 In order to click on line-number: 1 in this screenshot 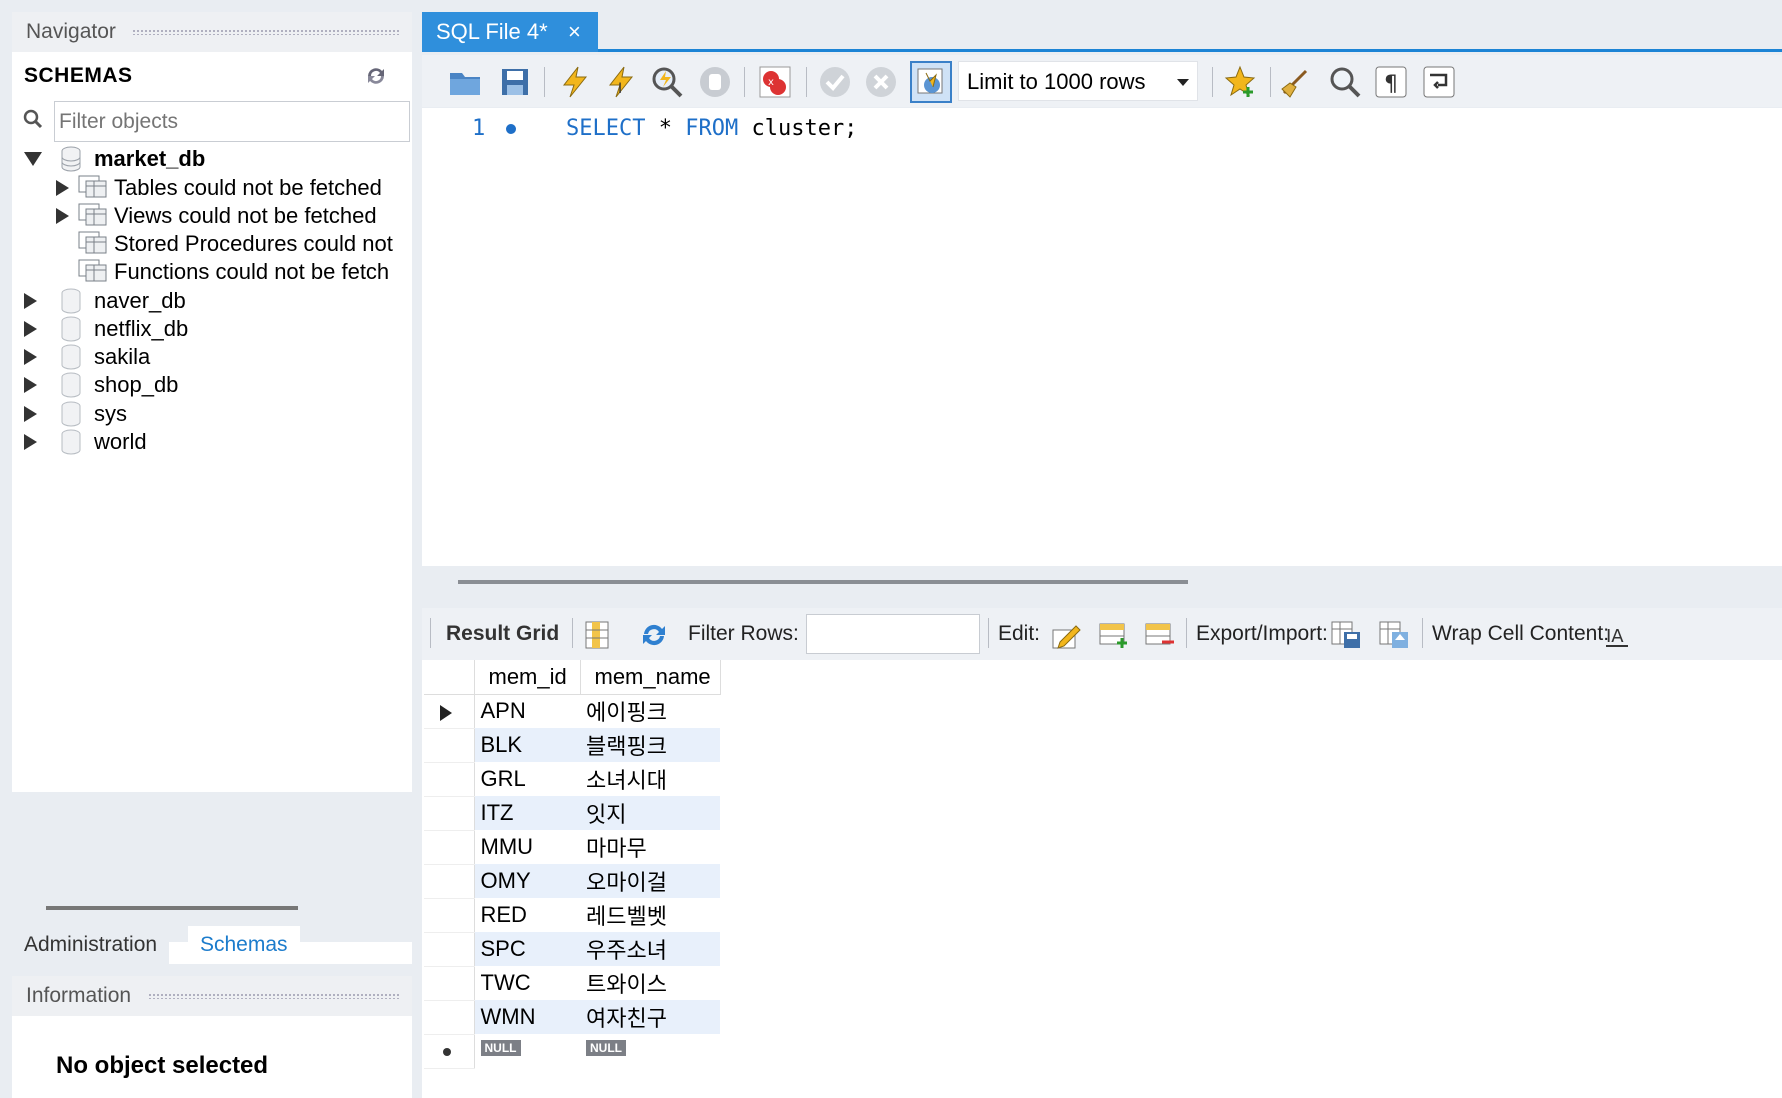, I will do `click(479, 128)`.